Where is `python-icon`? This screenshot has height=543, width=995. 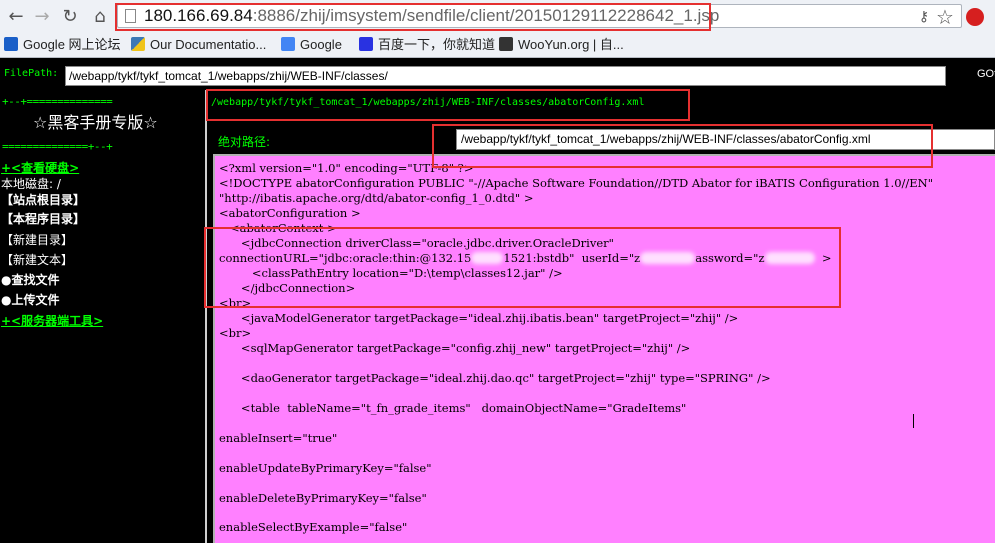 python-icon is located at coordinates (138, 44).